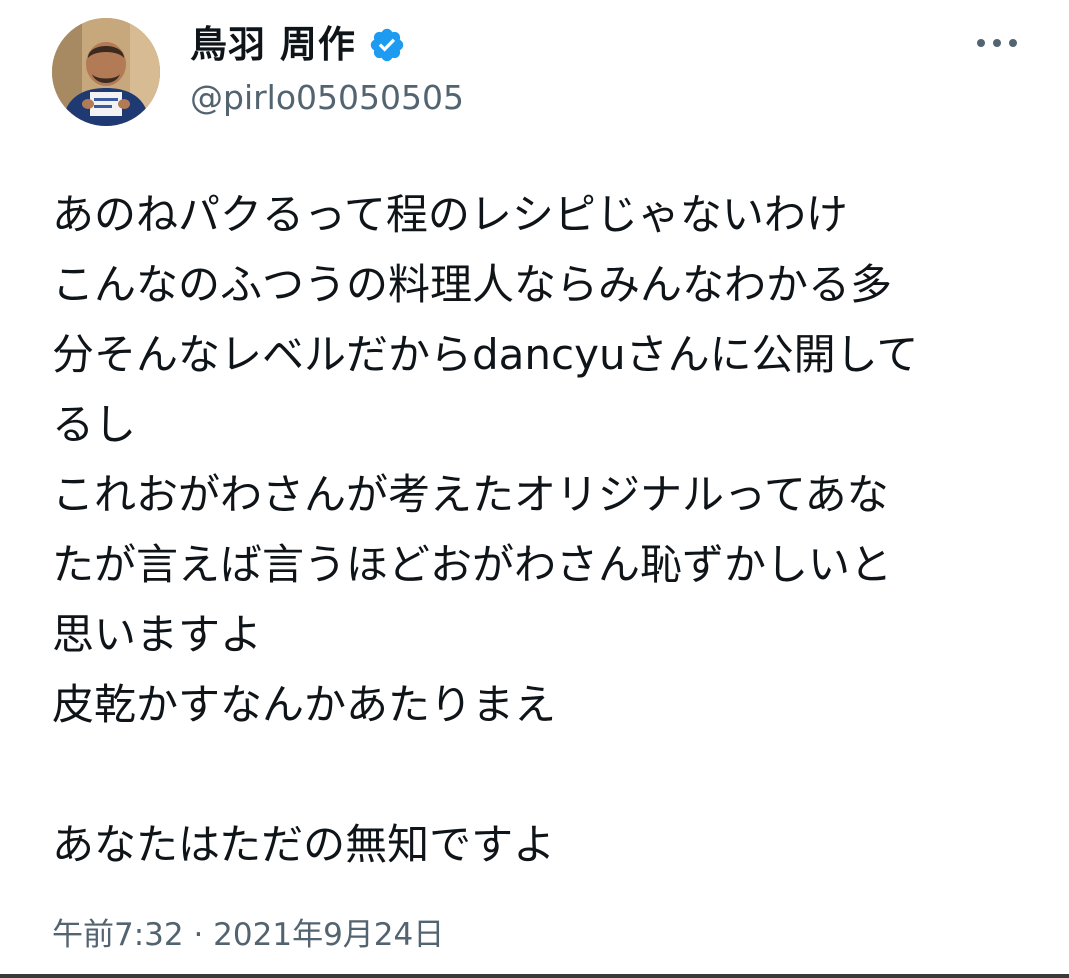  I want to click on tweet-line: たが言えば言うほどおがわさん恥ずかしいと, so click(472, 564).